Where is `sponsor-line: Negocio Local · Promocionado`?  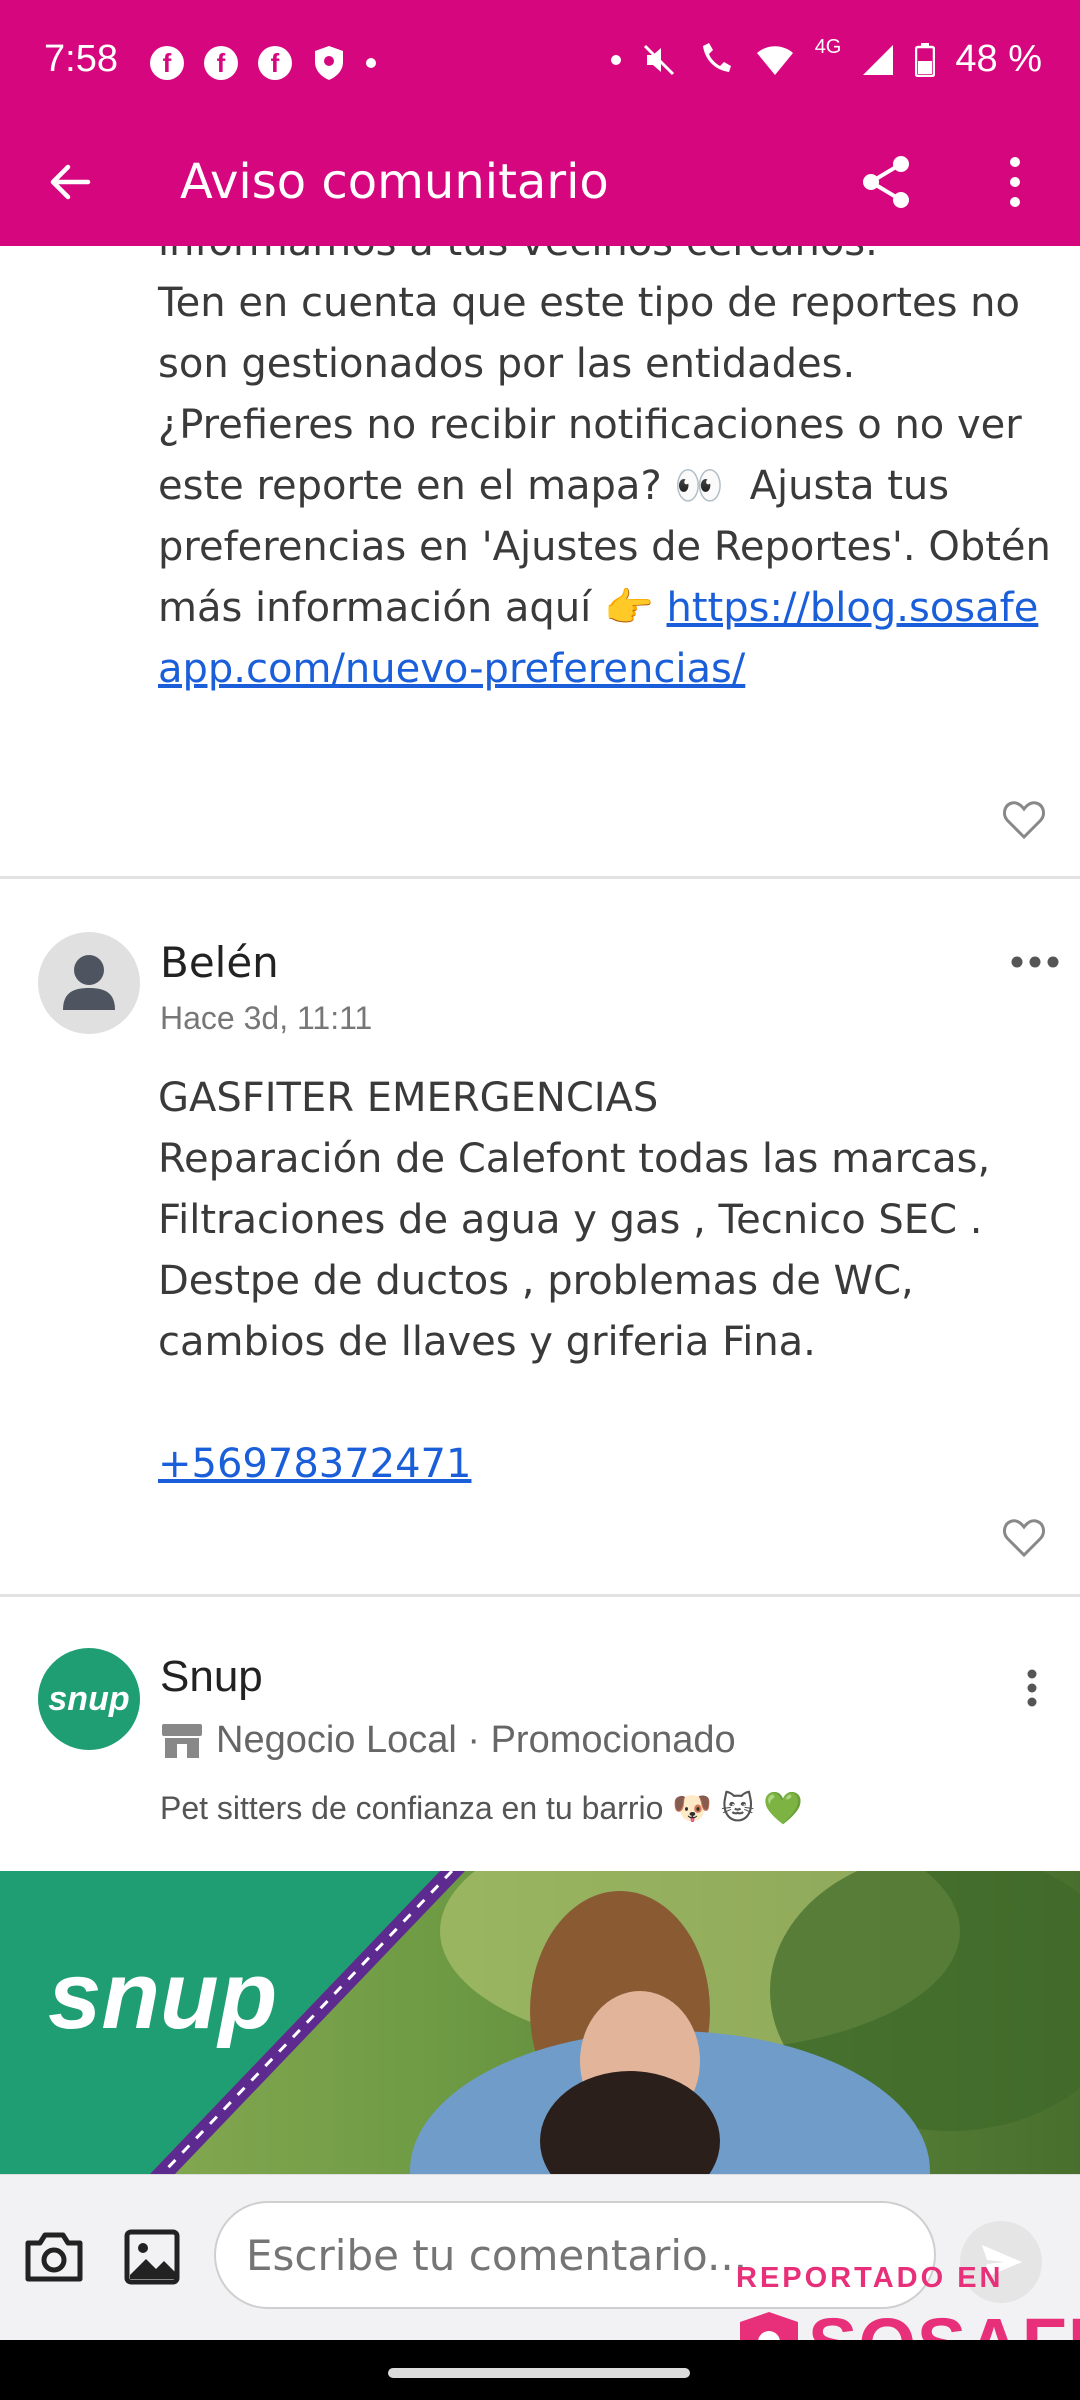
sponsor-line: Negocio Local · Promocionado is located at coordinates (448, 1740).